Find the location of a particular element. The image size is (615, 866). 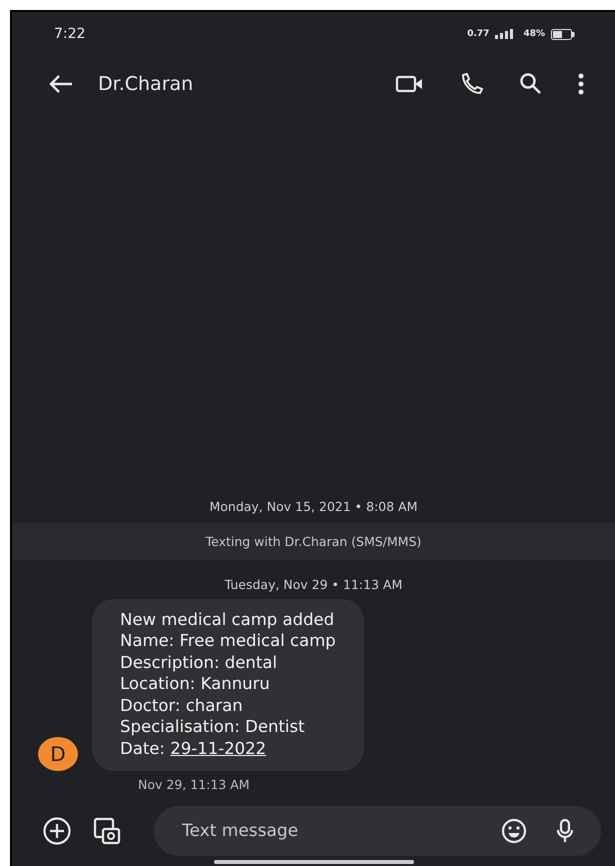

message-composer: Text message is located at coordinates (377, 831).